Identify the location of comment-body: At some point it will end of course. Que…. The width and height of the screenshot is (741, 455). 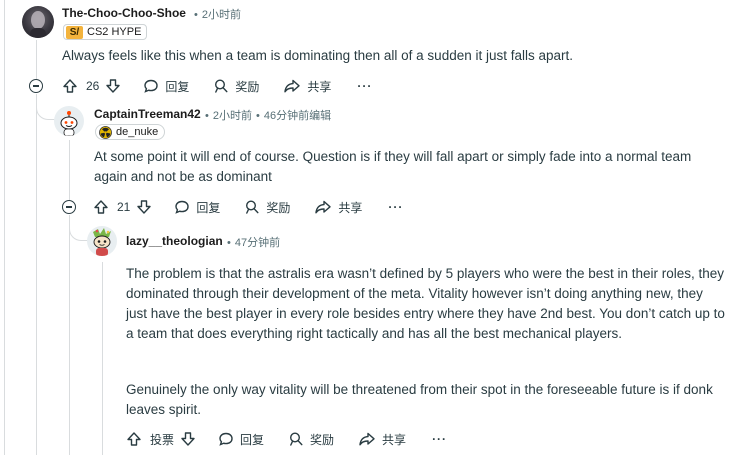
(393, 166).